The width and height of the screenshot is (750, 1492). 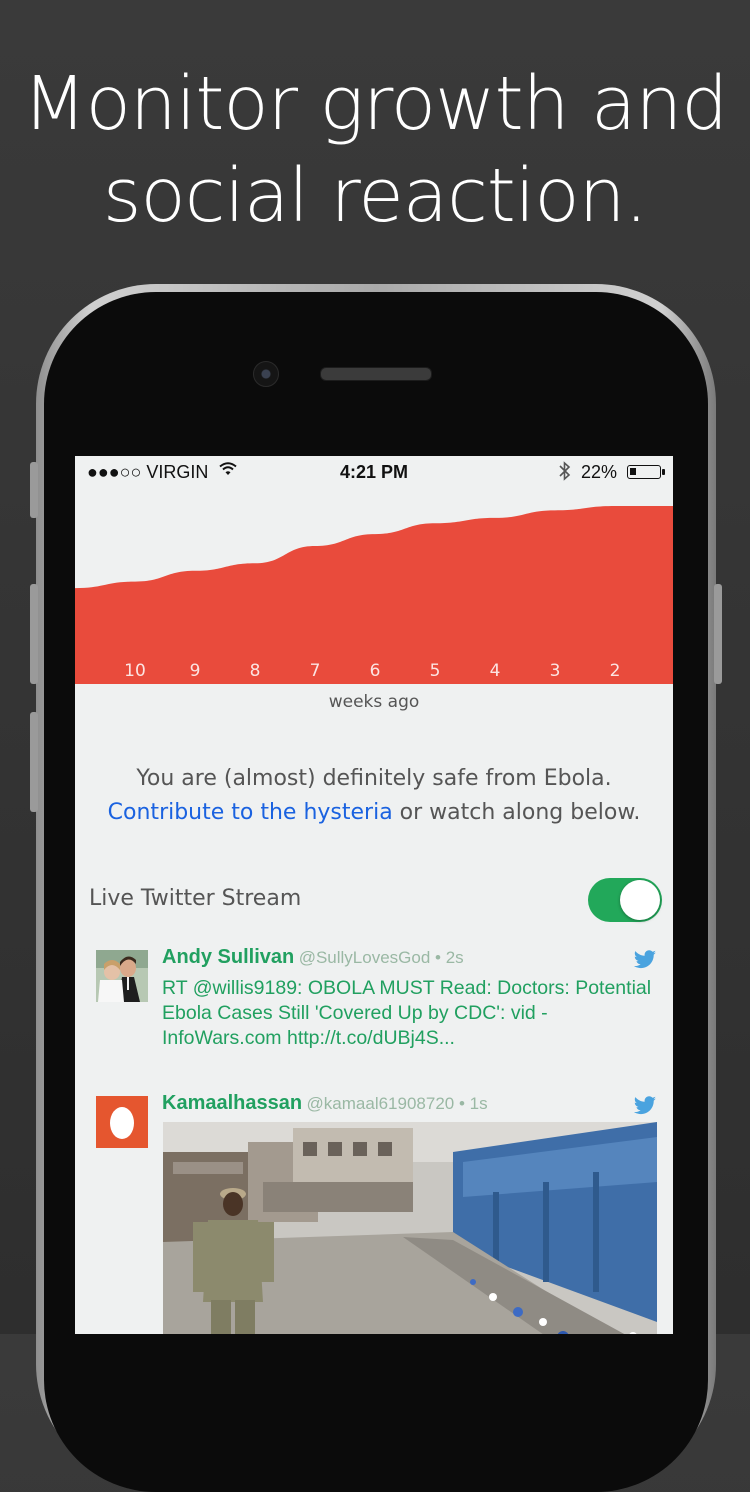 What do you see at coordinates (34, 762) in the screenshot?
I see `volume-down-button` at bounding box center [34, 762].